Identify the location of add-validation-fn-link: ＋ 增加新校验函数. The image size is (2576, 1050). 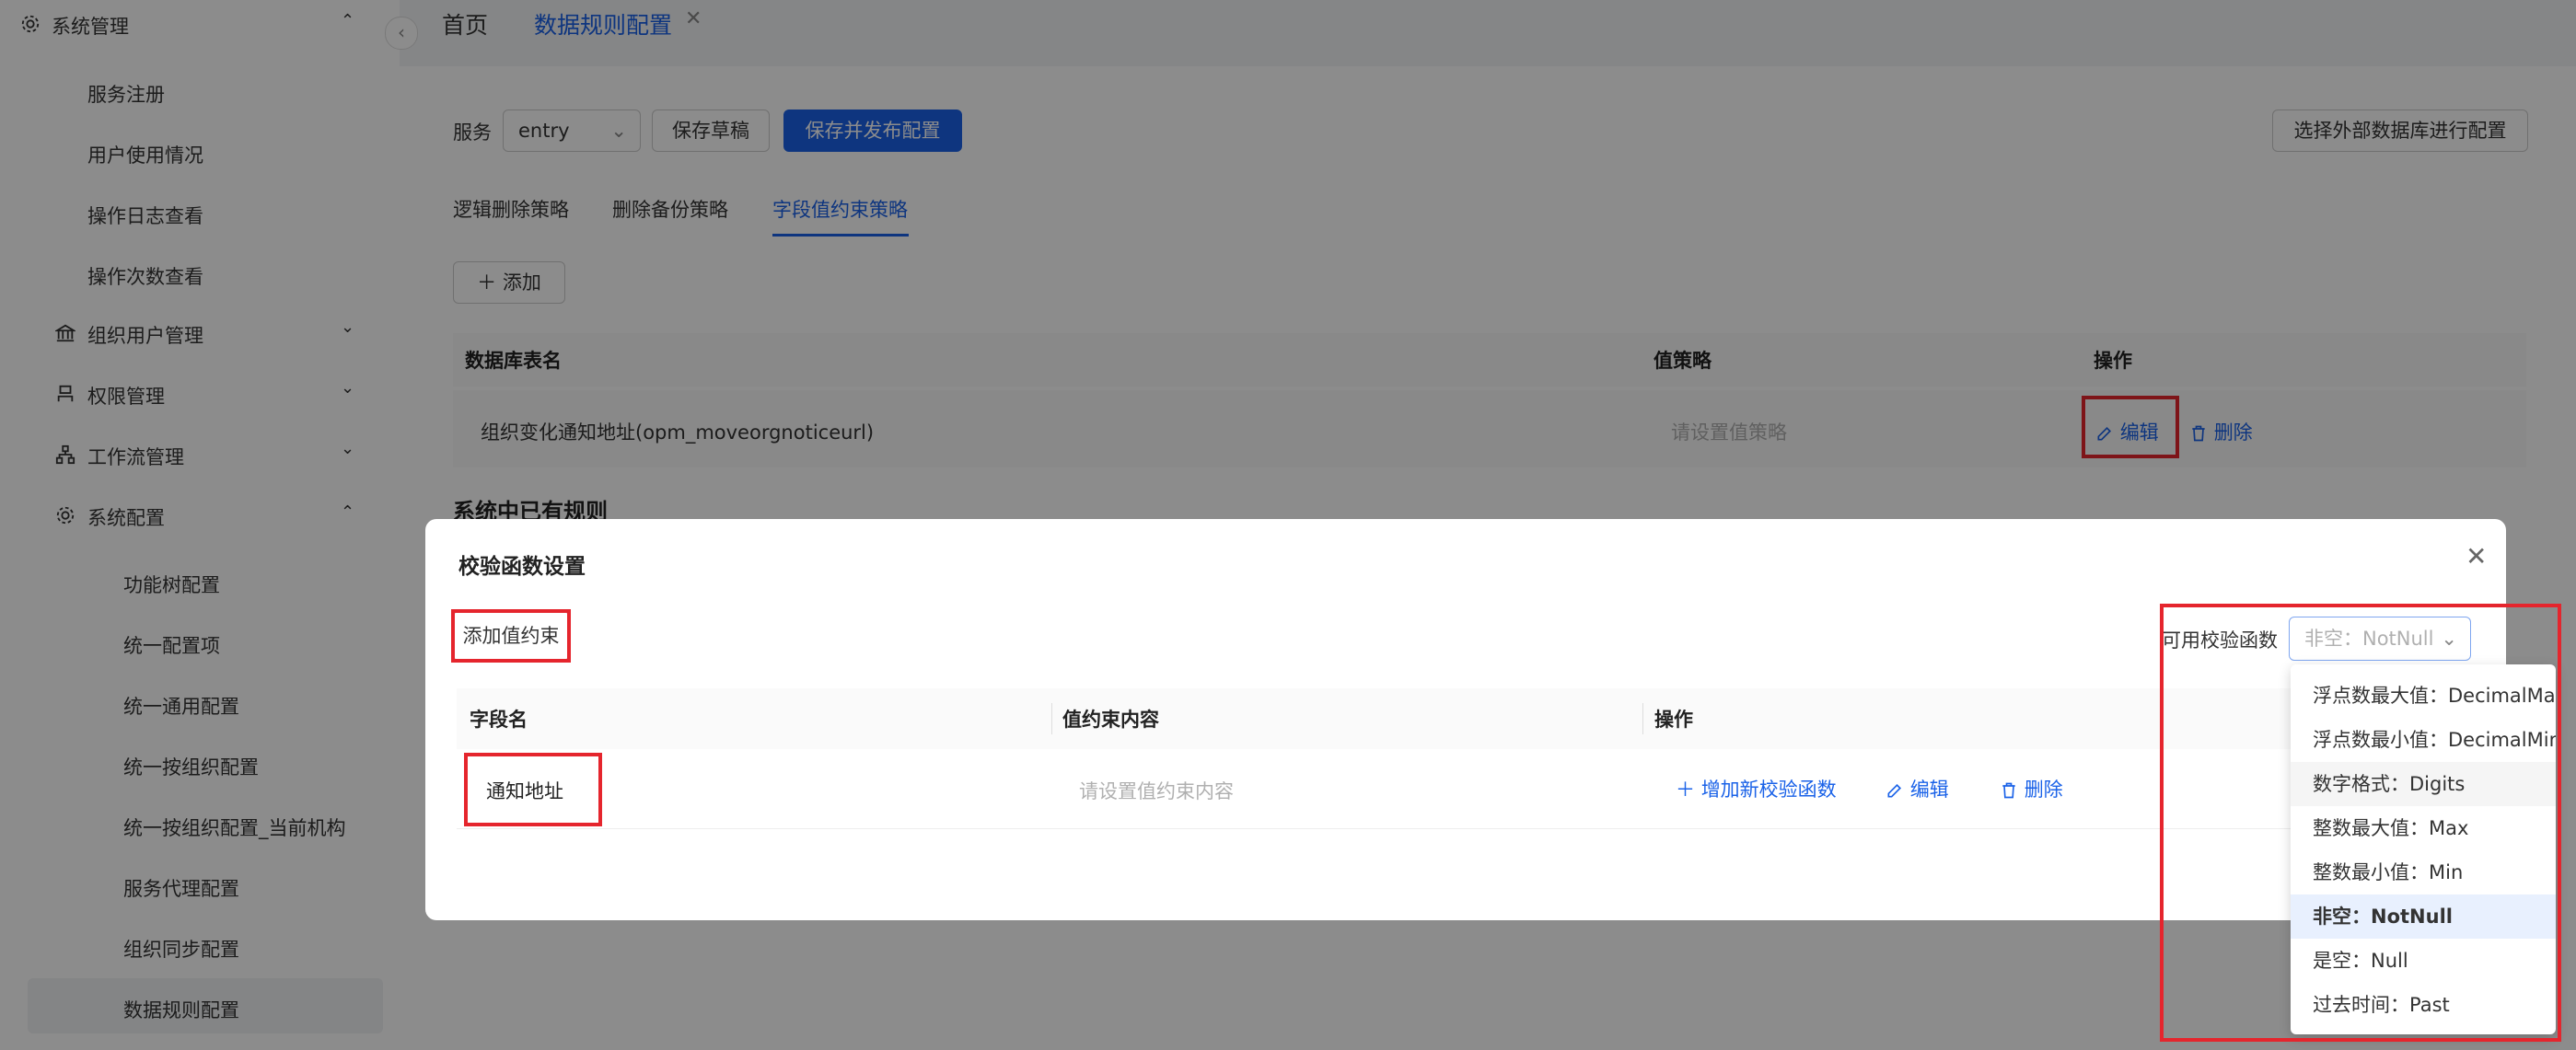
(1756, 788).